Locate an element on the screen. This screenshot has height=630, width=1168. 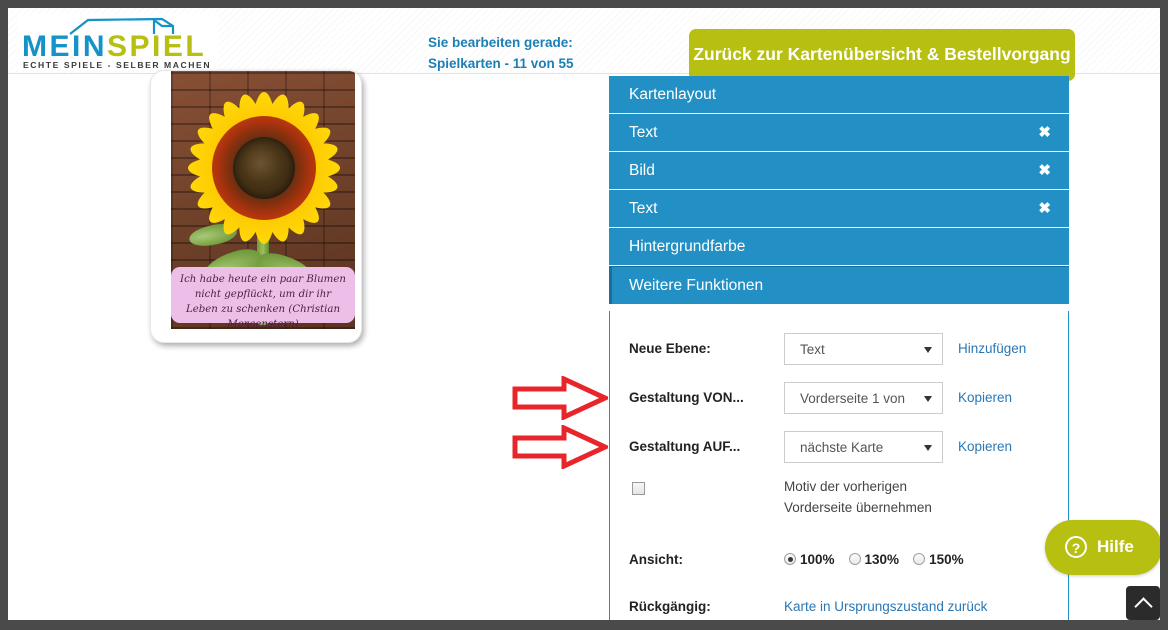
row-neue-ebene: Neue Ebene: Text Hinzufügen is located at coordinates (840, 349).